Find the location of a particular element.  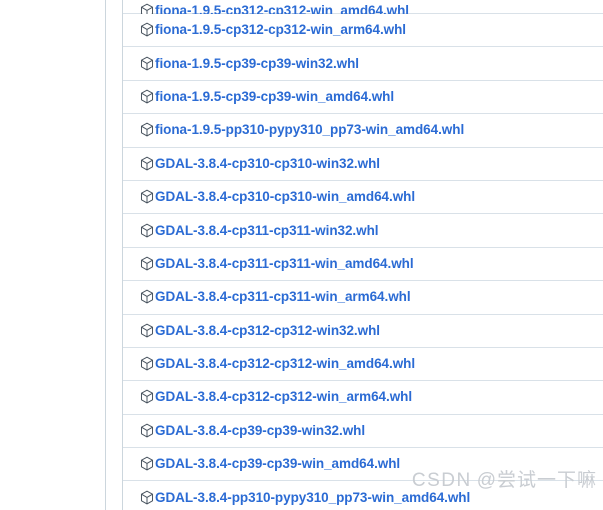

file-row: GDAL-3.8.4-cp310-cp310-win_amd64.whl is located at coordinates (363, 197).